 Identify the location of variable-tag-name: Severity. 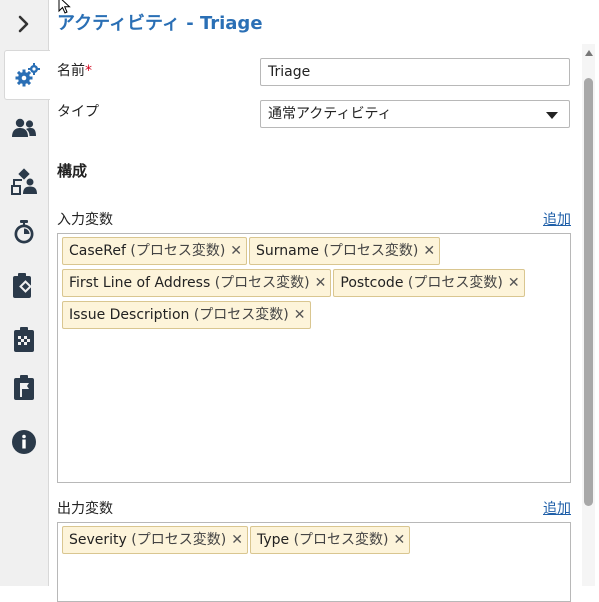
(98, 540).